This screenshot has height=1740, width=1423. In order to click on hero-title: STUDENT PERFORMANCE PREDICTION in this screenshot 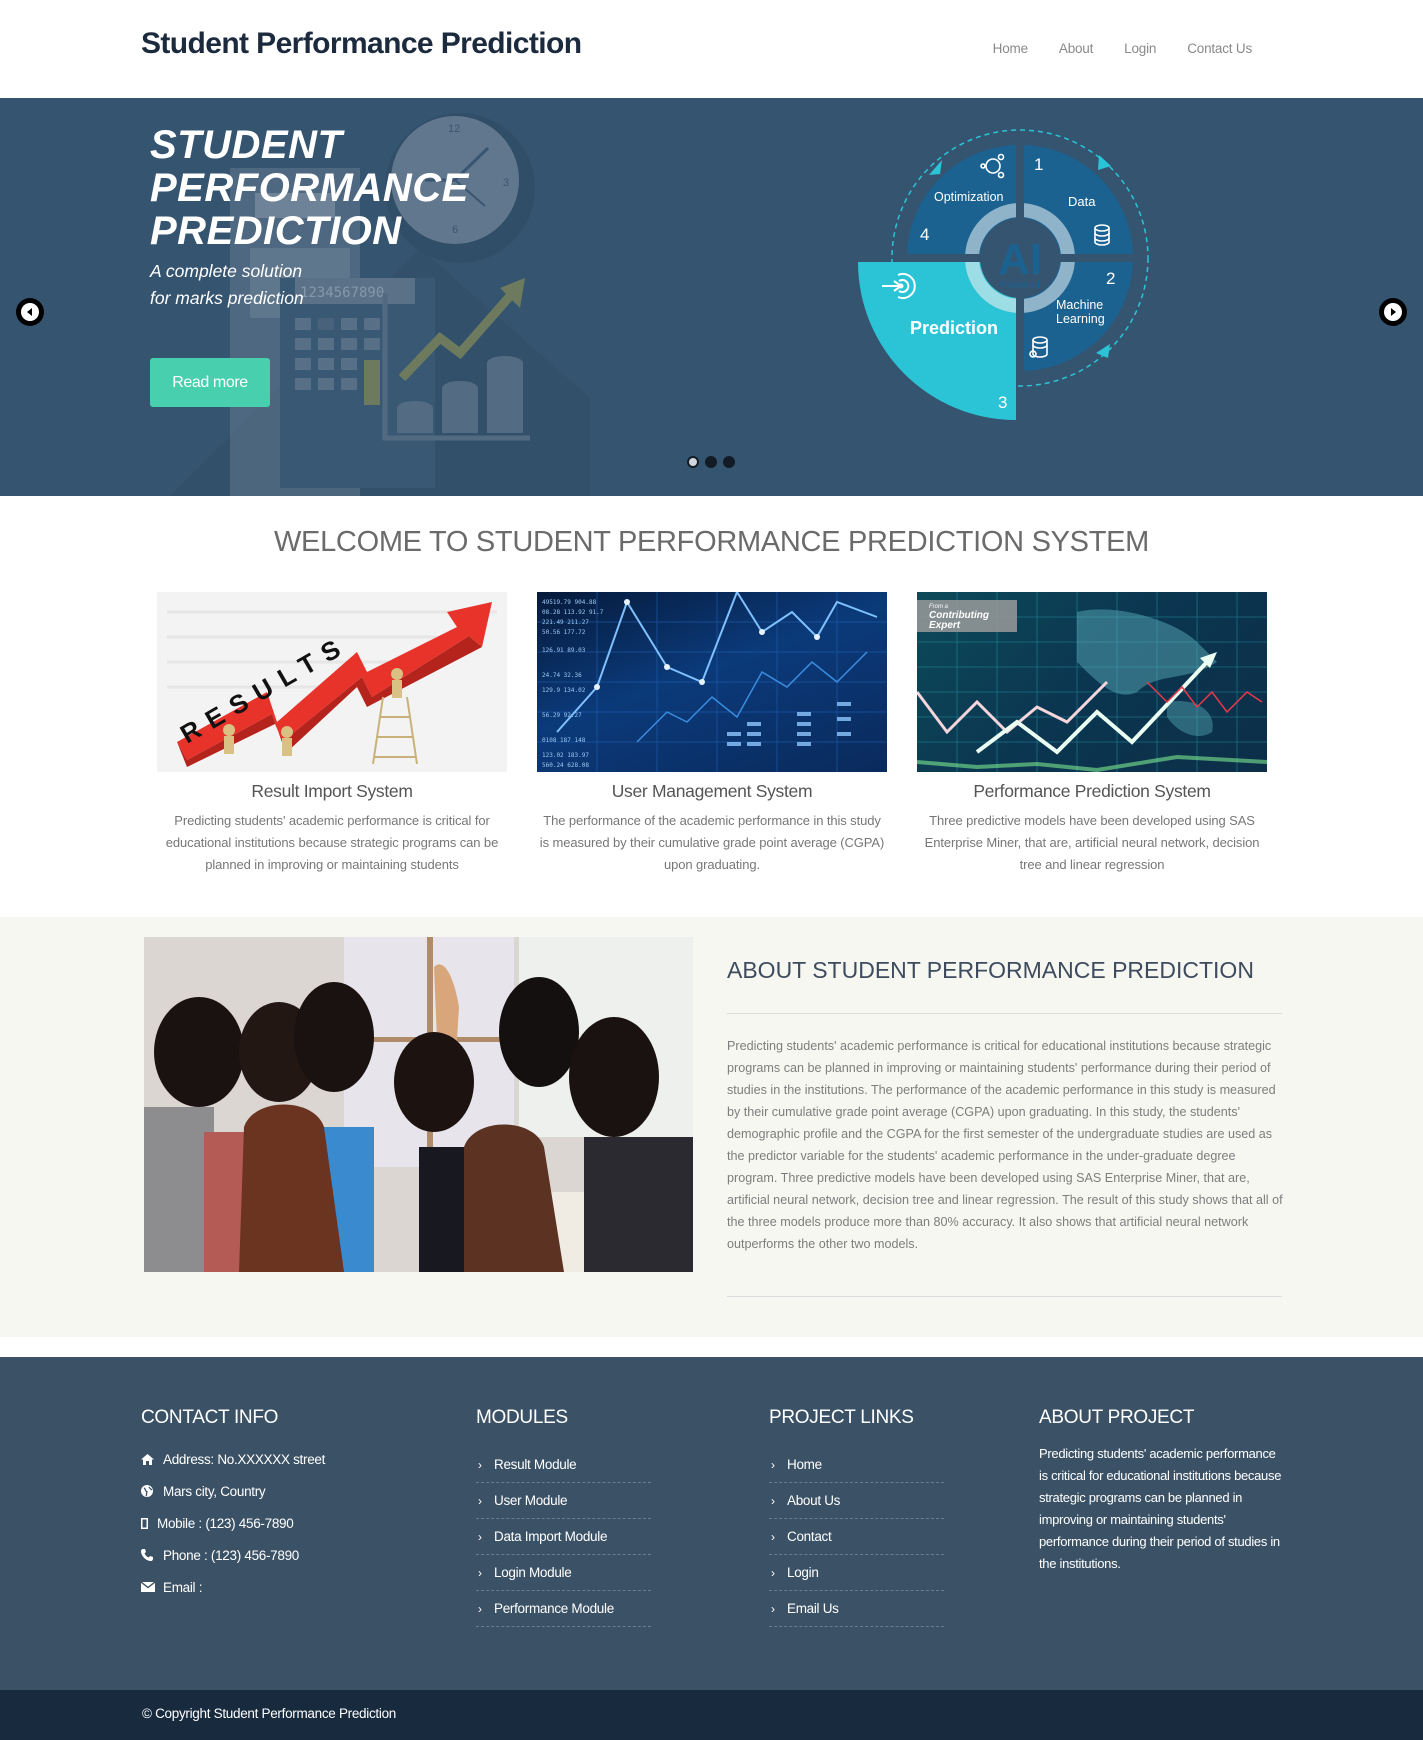, I will do `click(309, 188)`.